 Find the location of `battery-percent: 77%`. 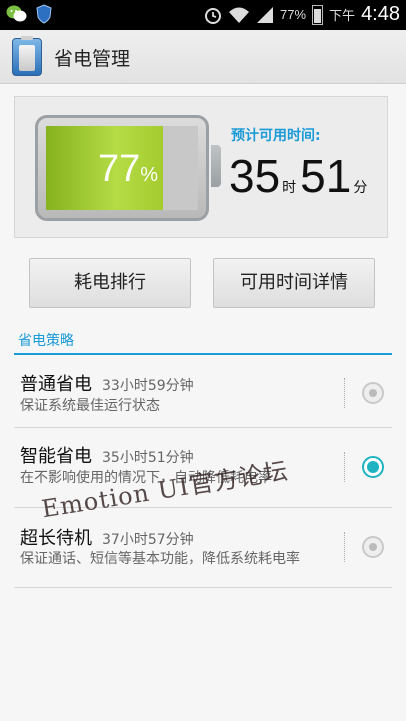

battery-percent: 77% is located at coordinates (293, 14).